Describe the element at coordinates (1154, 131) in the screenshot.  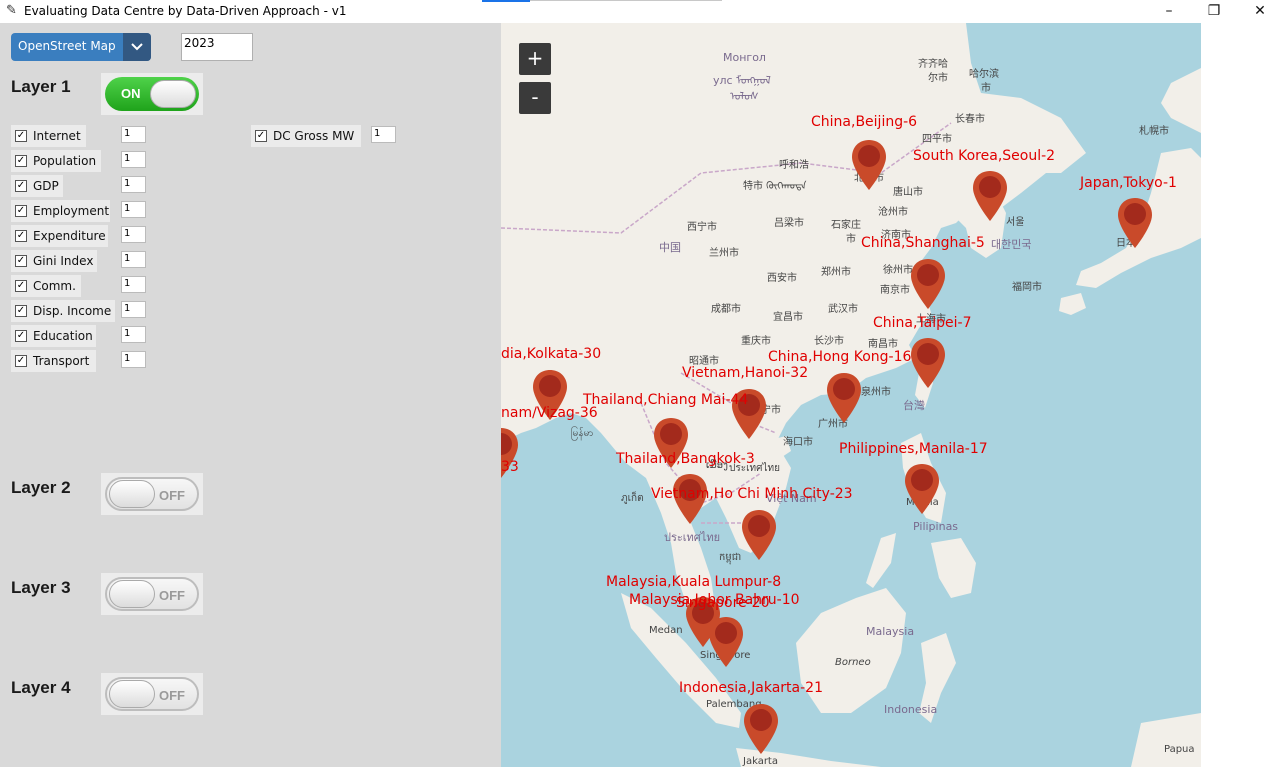
I see `place-label: 札幌市` at that location.